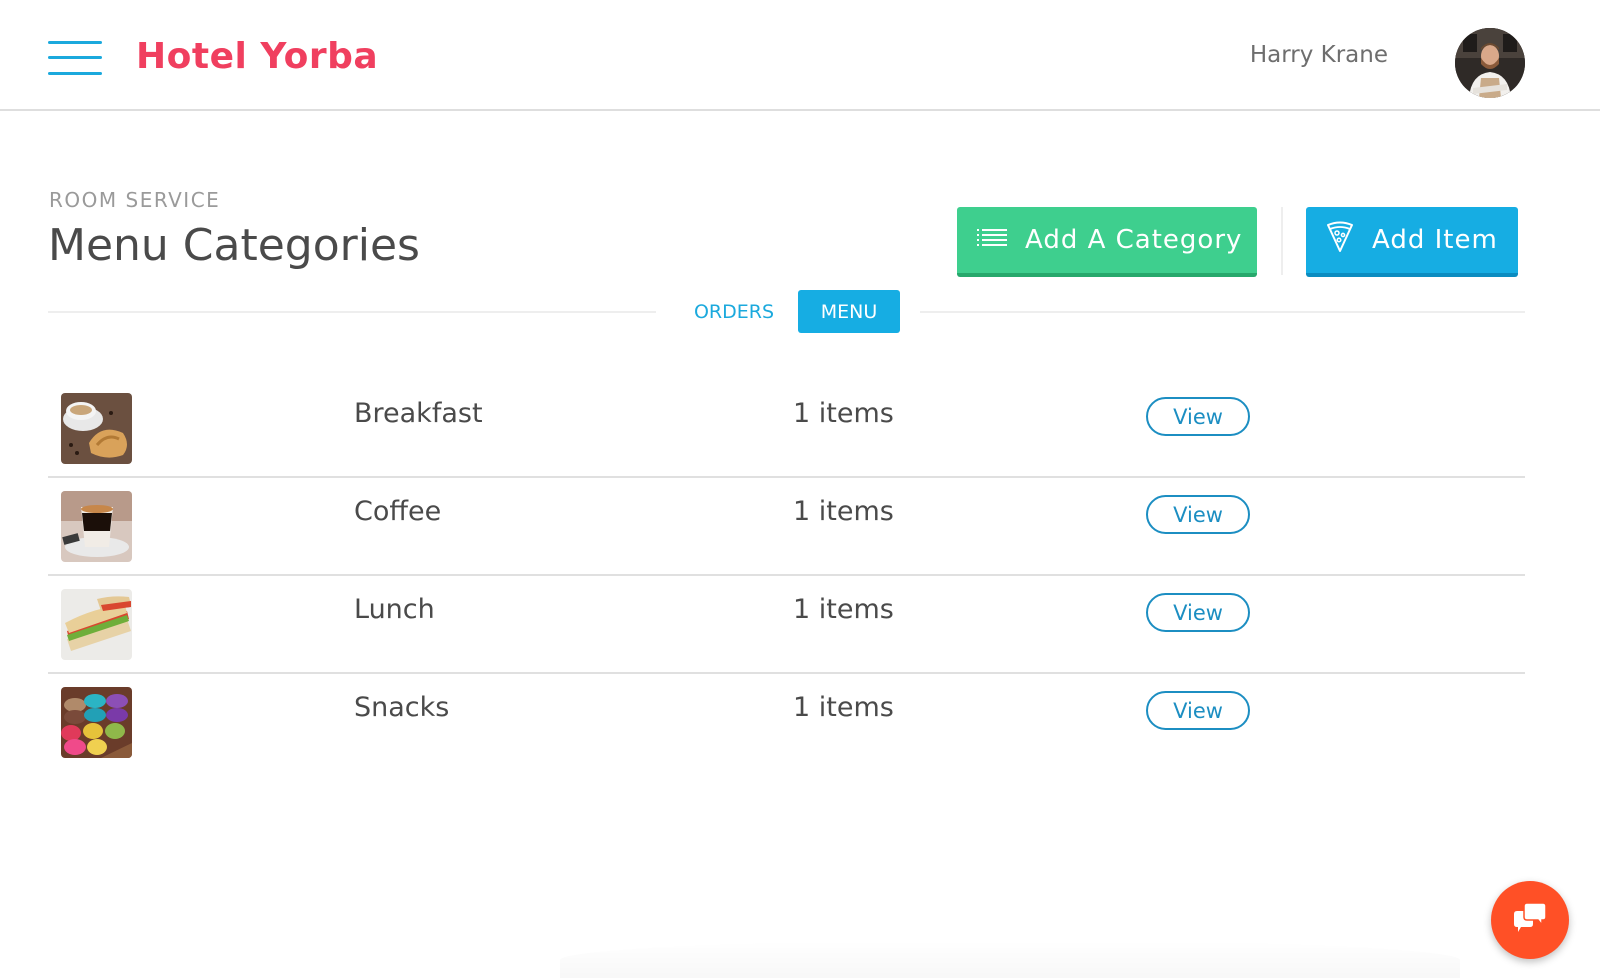 The image size is (1600, 978). What do you see at coordinates (1010, 959) in the screenshot?
I see `footer-shadow` at bounding box center [1010, 959].